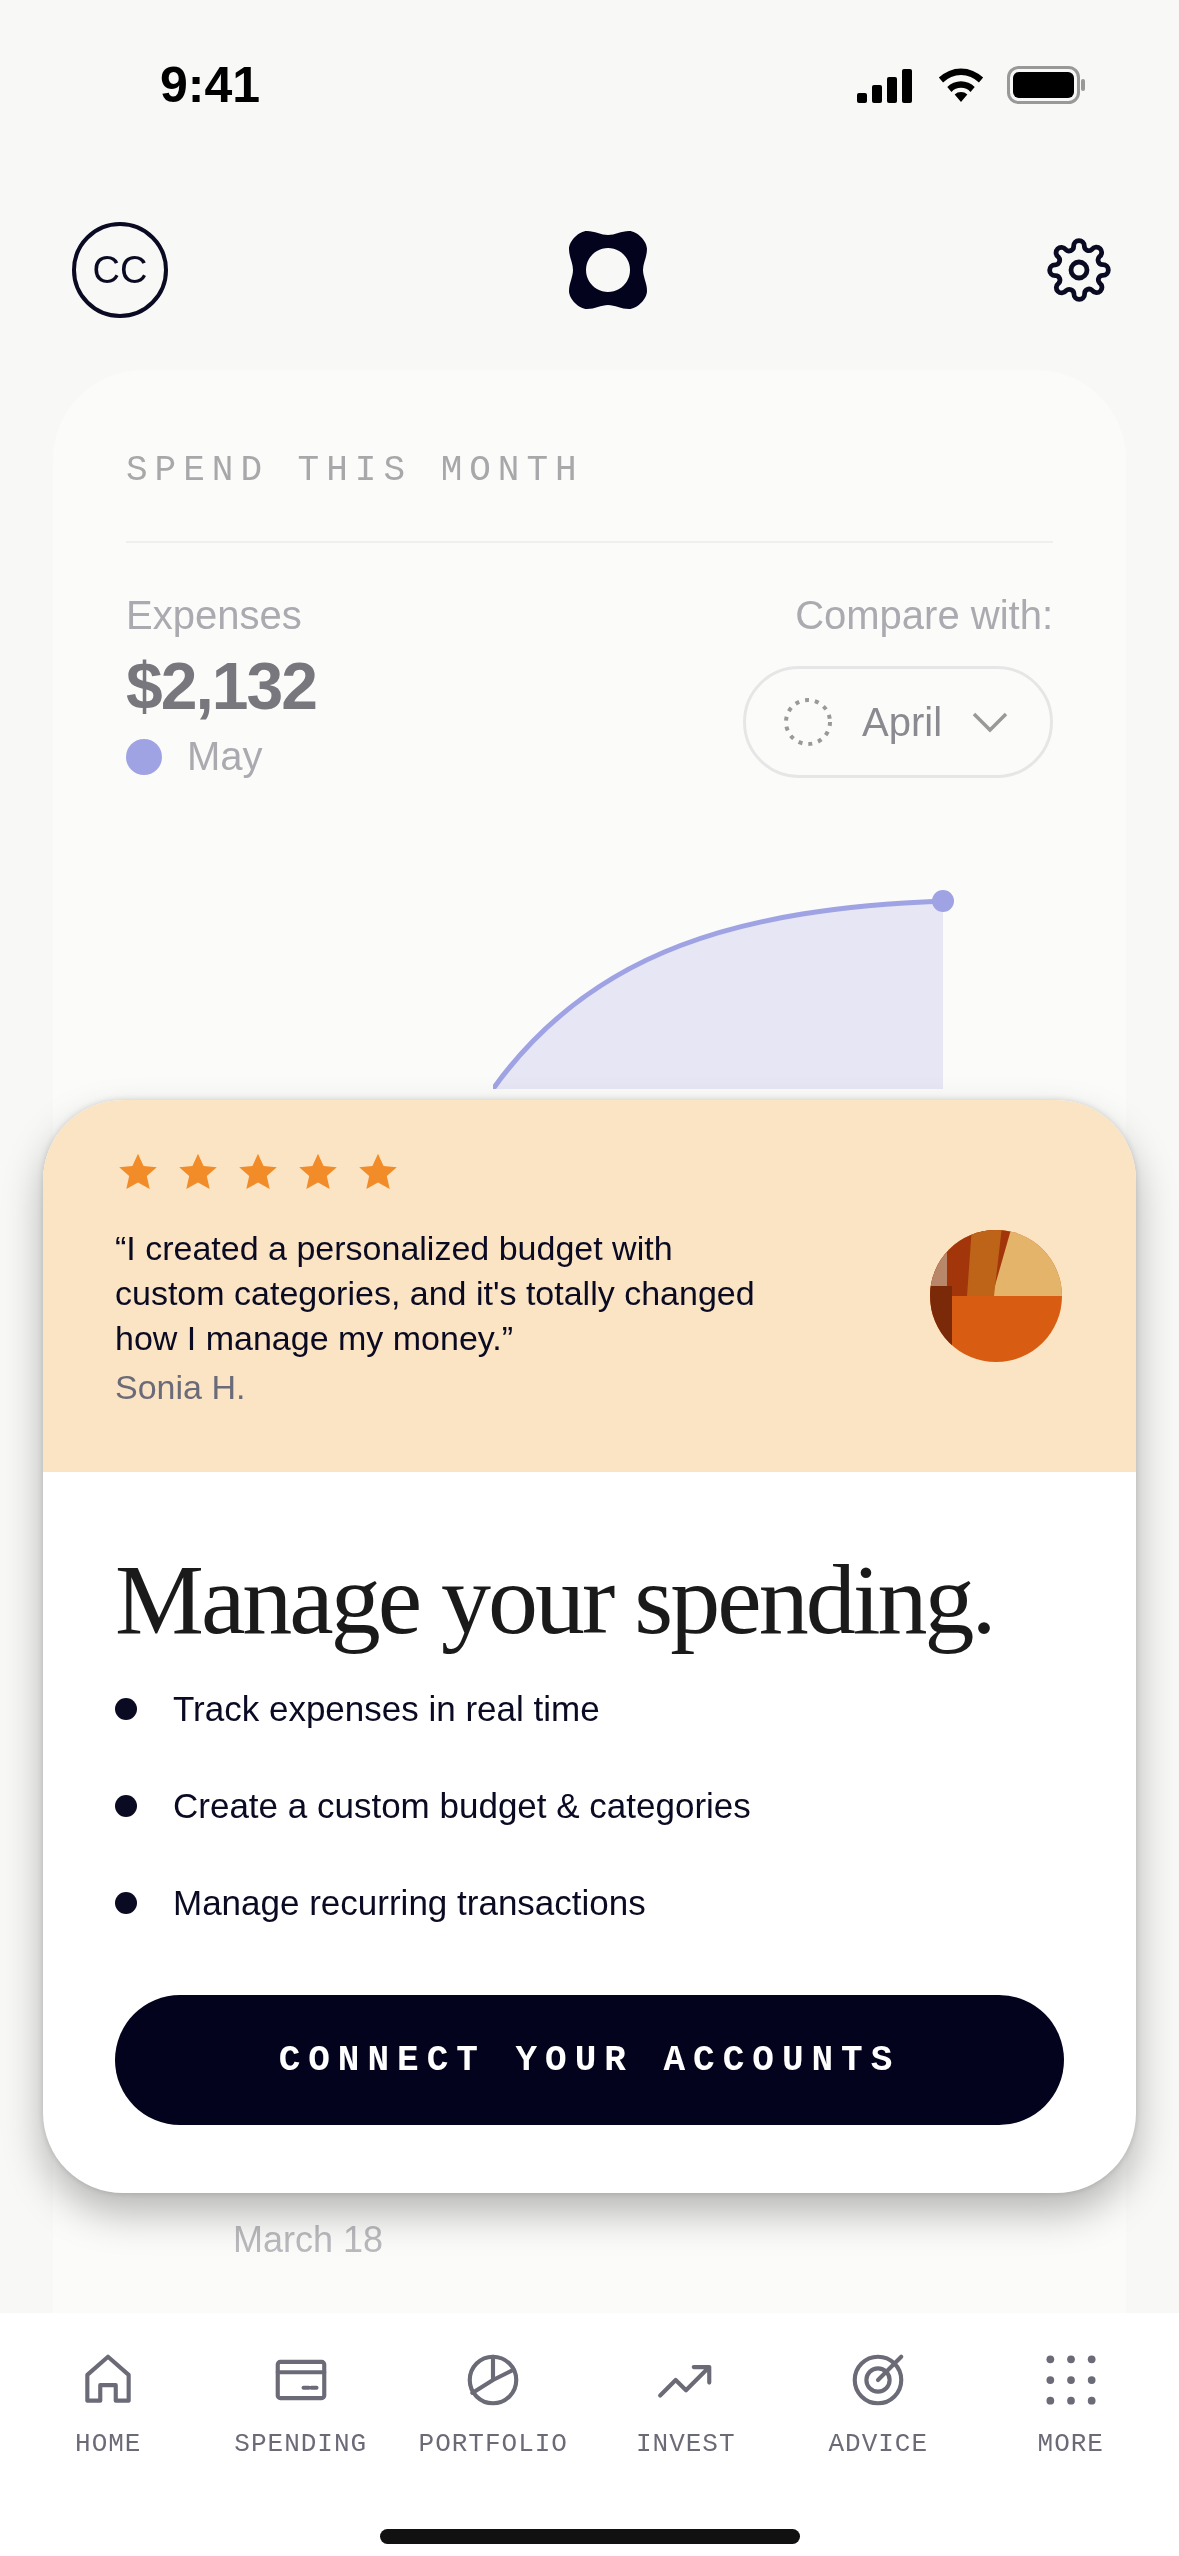  I want to click on month-dropdown: April, so click(898, 722).